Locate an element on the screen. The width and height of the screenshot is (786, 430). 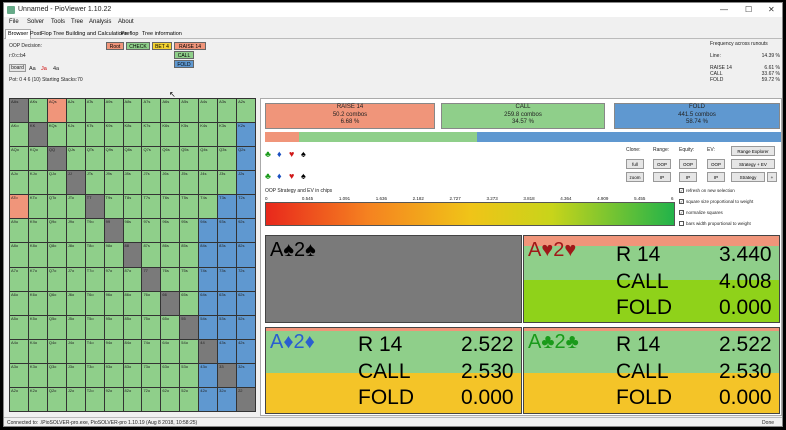
range-oop-button: OOP is located at coordinates (662, 164).